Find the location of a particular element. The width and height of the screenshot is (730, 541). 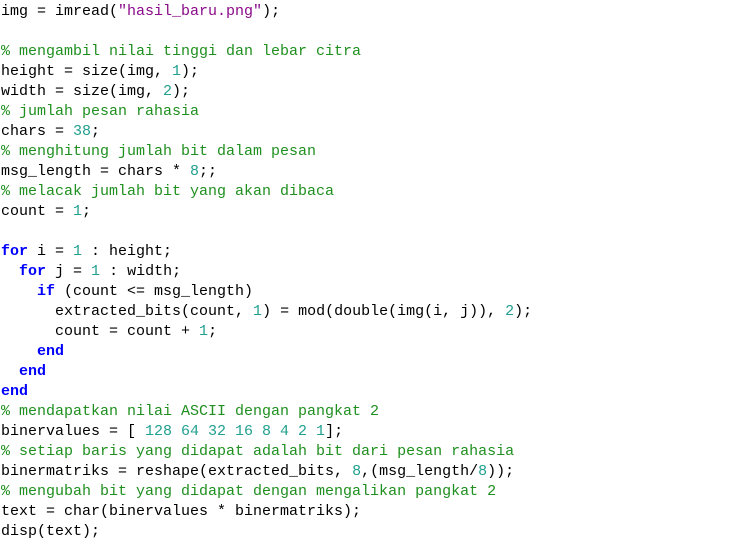

code-text: height = size(img, is located at coordinates (87, 71).